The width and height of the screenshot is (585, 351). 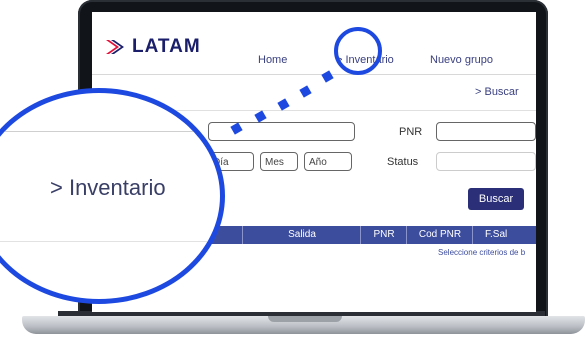 I want to click on column-header-salida: Salida, so click(x=301, y=235).